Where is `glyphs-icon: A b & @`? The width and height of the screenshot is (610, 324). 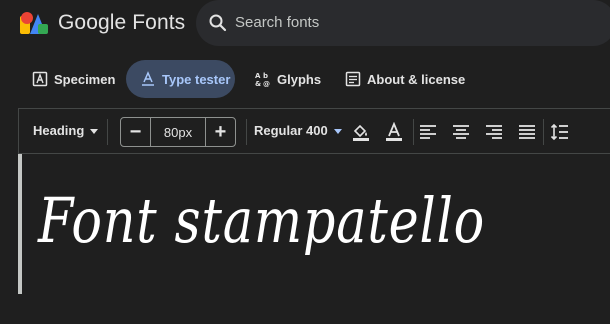
glyphs-icon: A b & @ is located at coordinates (262, 79).